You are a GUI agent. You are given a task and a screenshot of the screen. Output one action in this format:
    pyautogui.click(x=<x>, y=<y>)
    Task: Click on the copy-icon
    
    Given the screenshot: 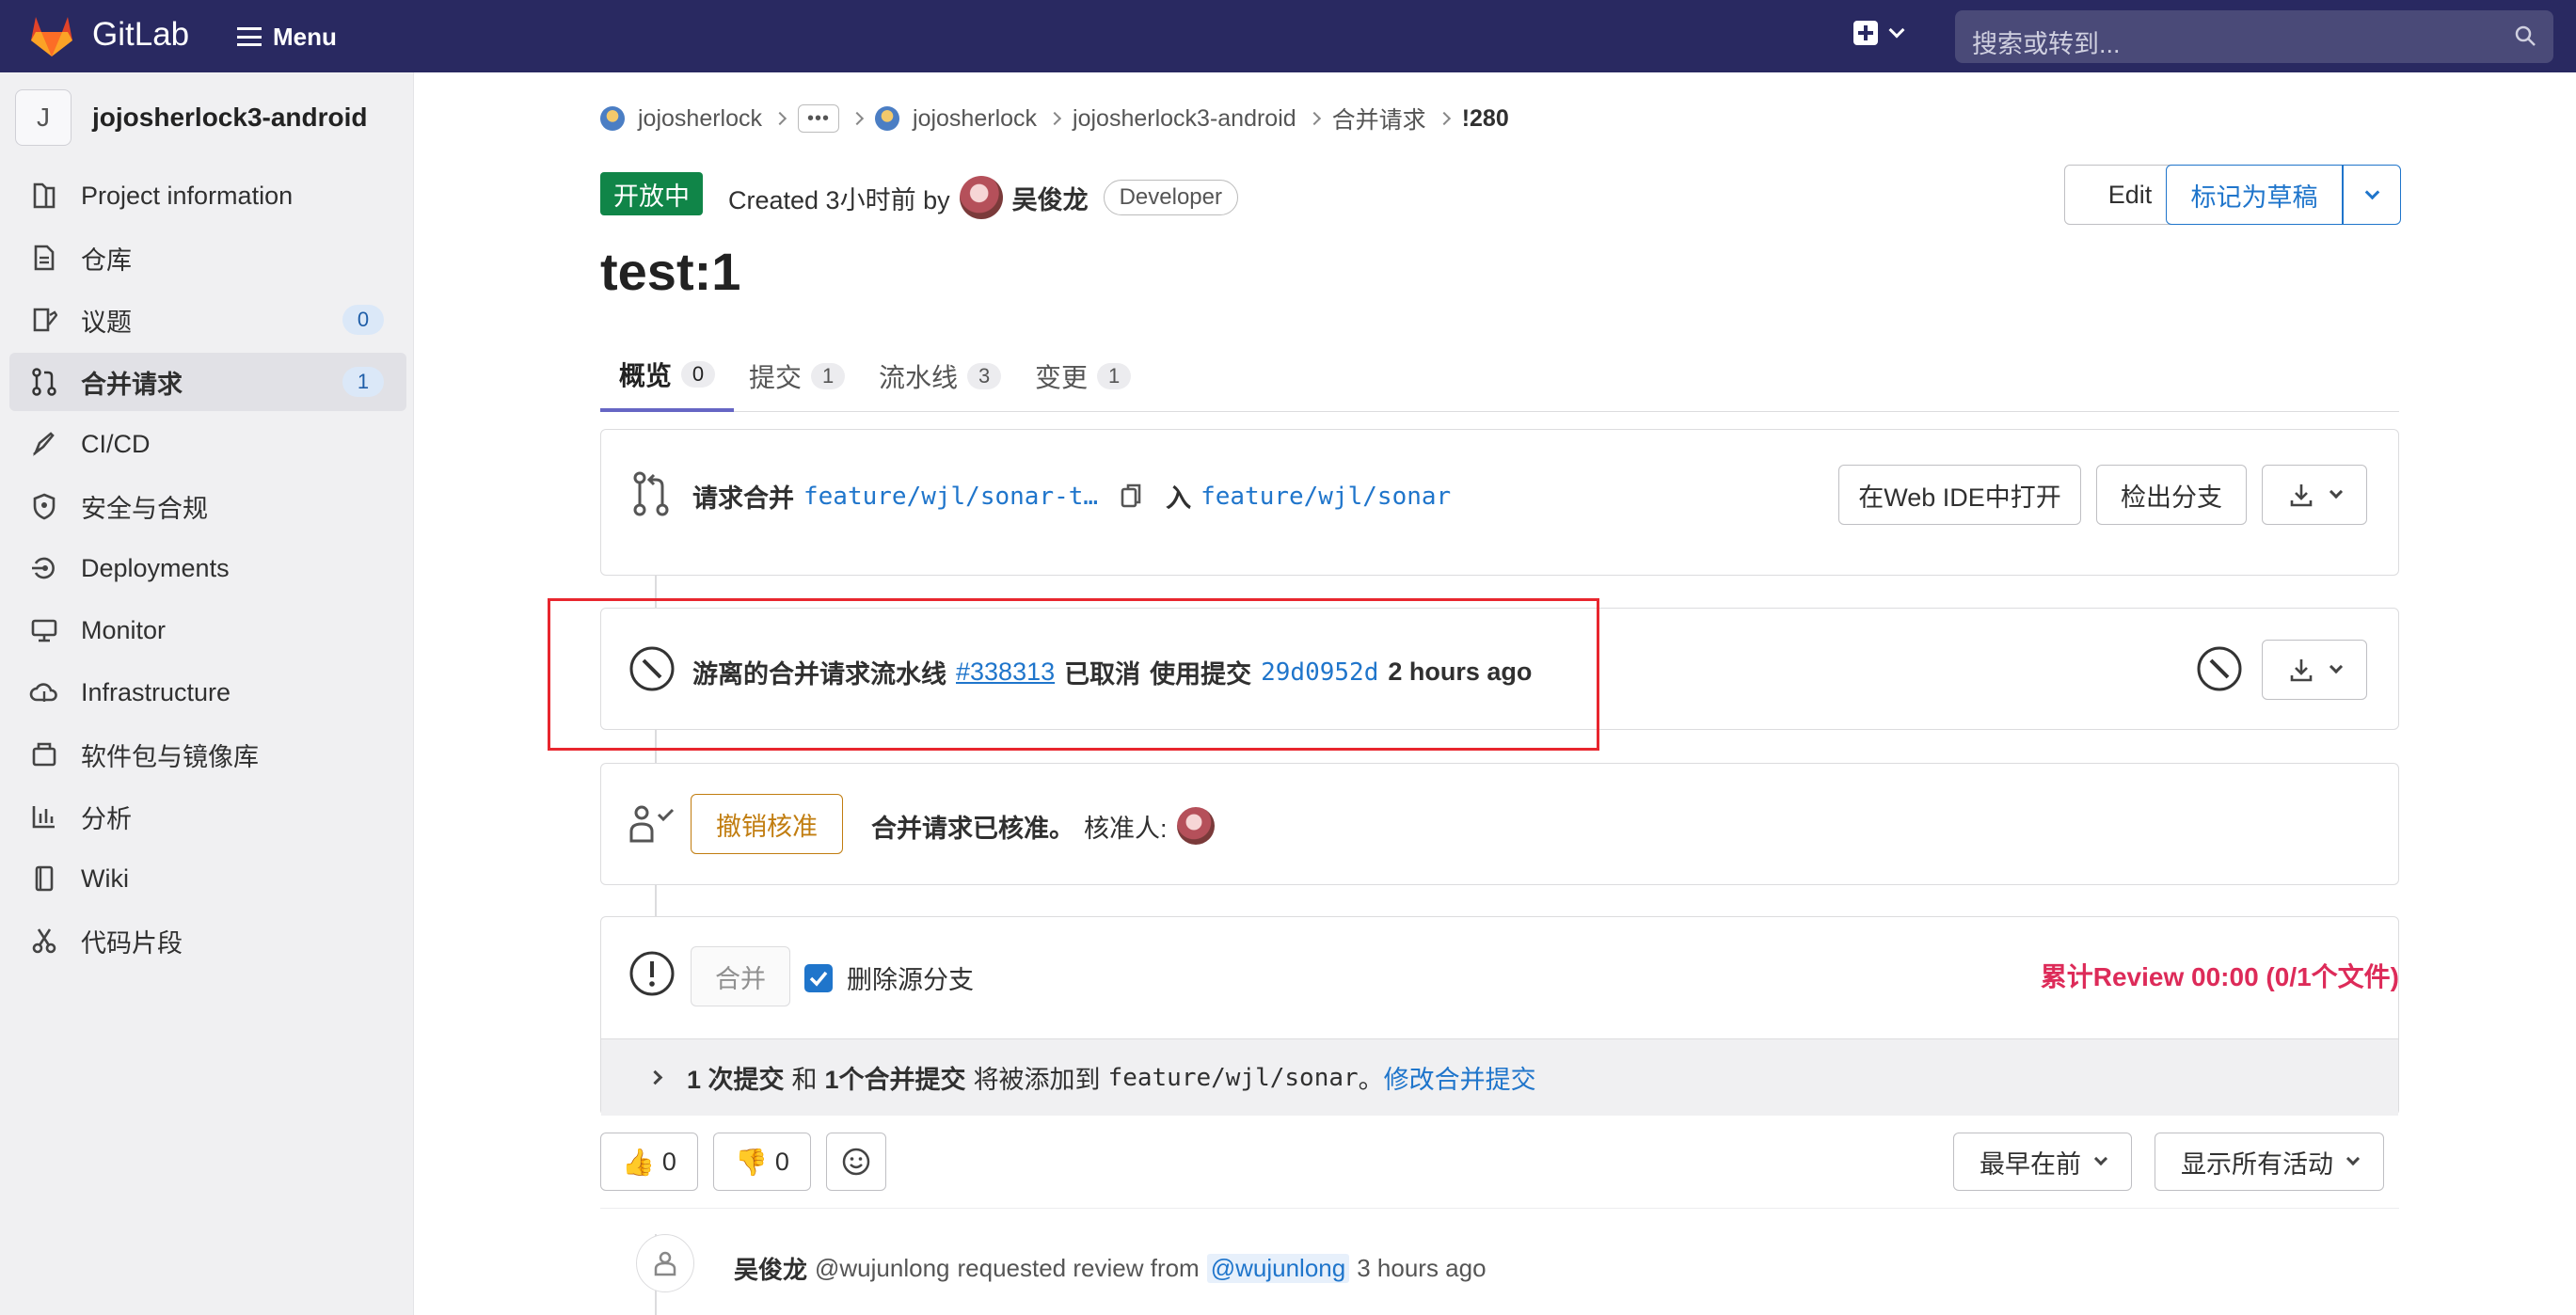 What is the action you would take?
    pyautogui.click(x=1132, y=497)
    